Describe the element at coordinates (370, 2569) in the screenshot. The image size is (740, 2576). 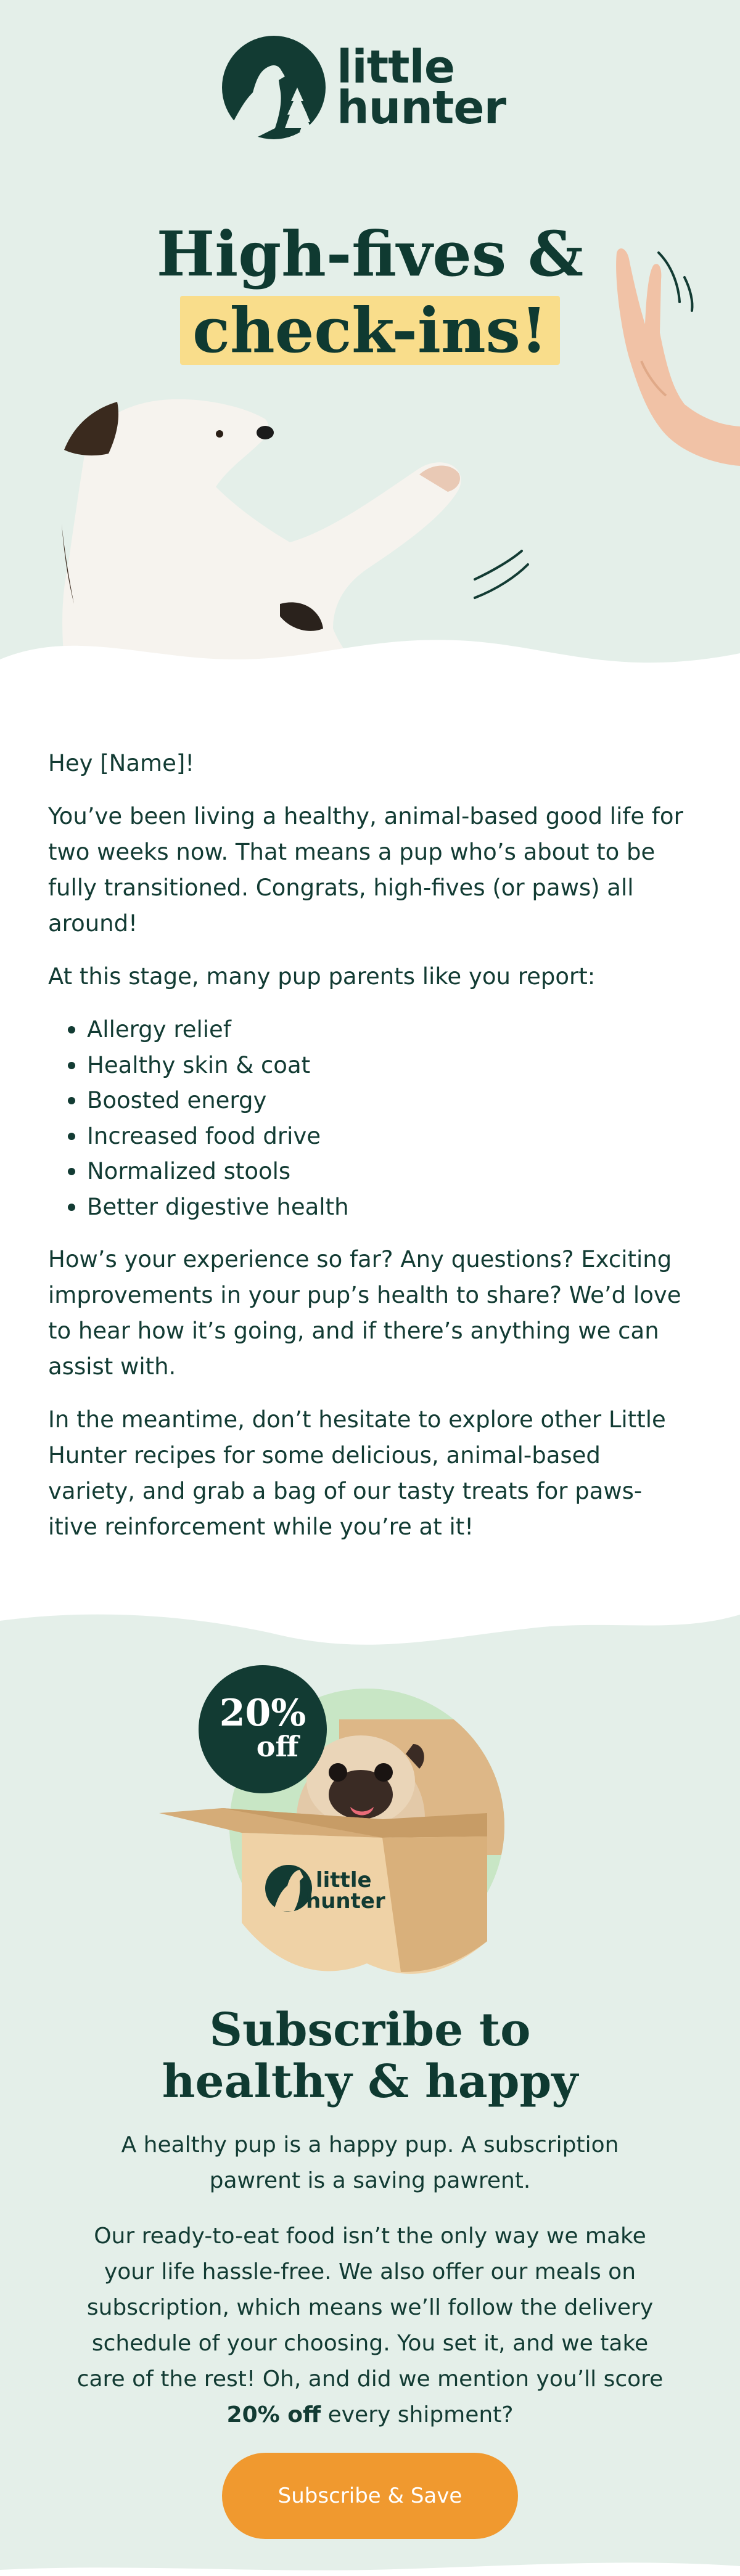
I see `bottom-divider-wave` at that location.